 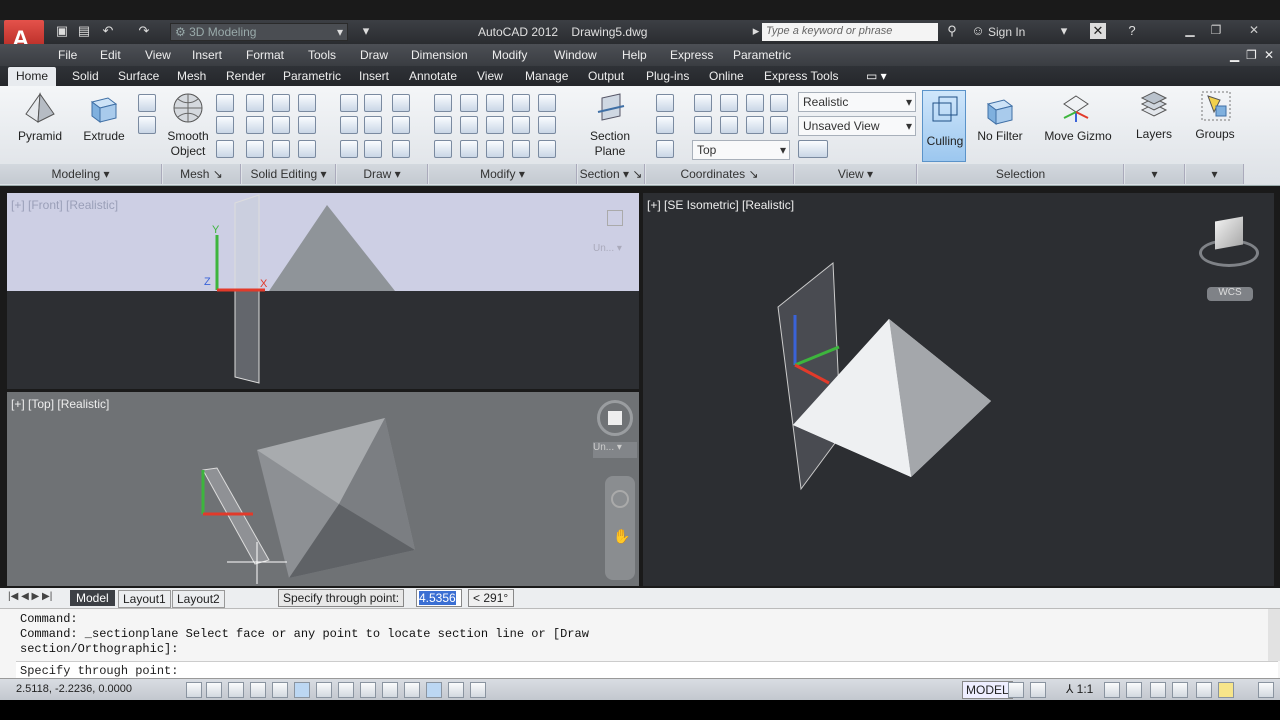 What do you see at coordinates (615, 450) in the screenshot?
I see `ucs-unnamed-top: Un... ▾` at bounding box center [615, 450].